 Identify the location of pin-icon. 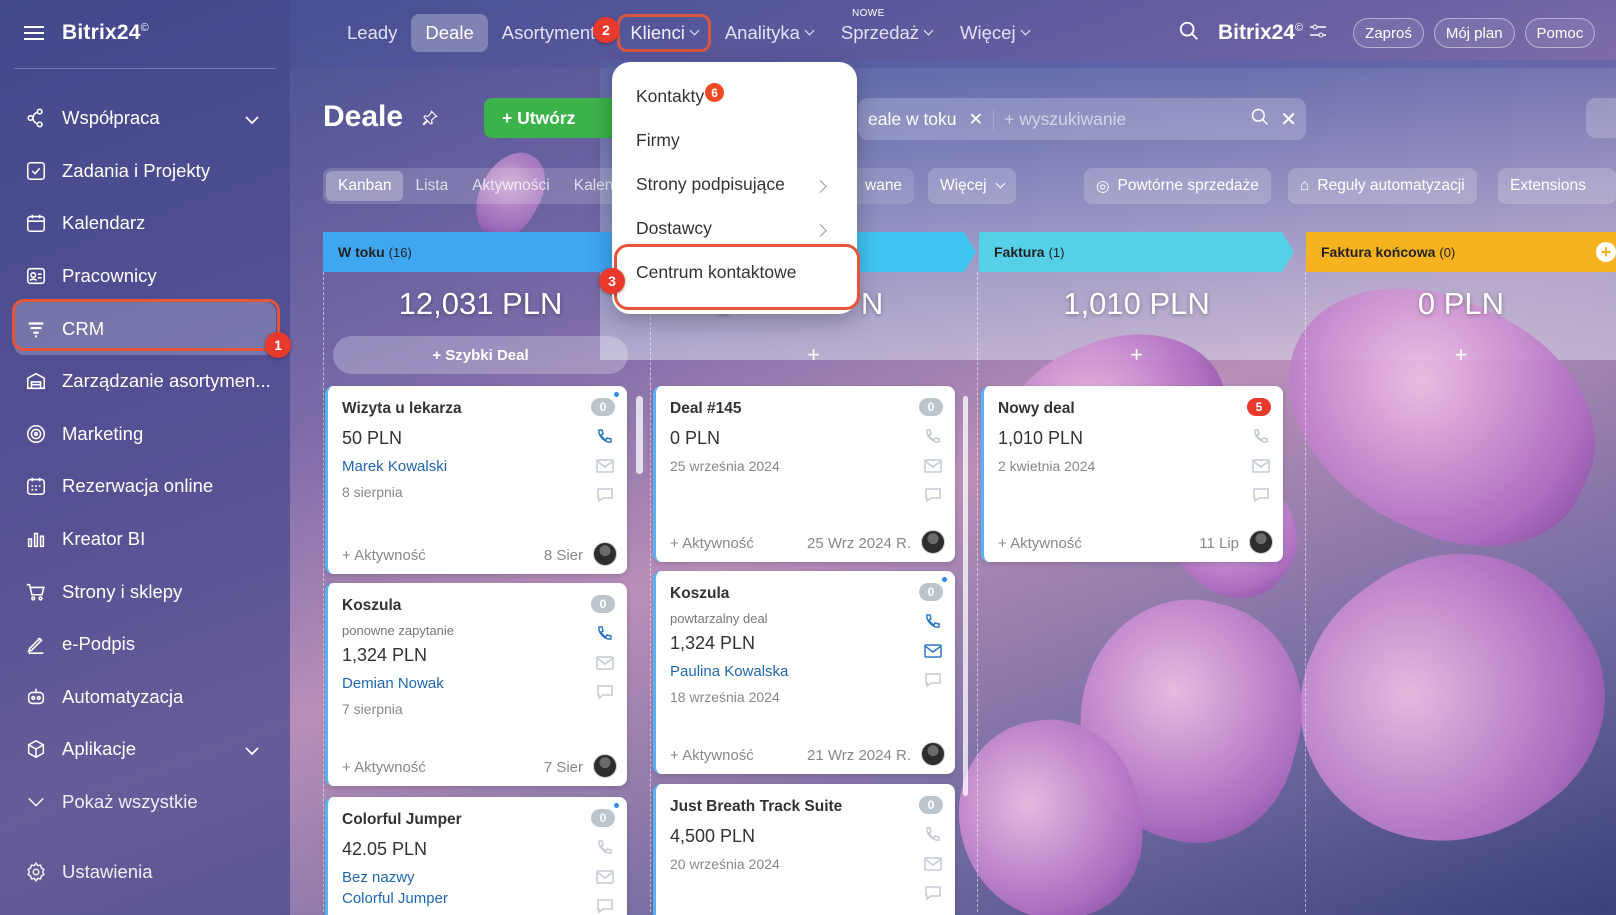
(430, 118).